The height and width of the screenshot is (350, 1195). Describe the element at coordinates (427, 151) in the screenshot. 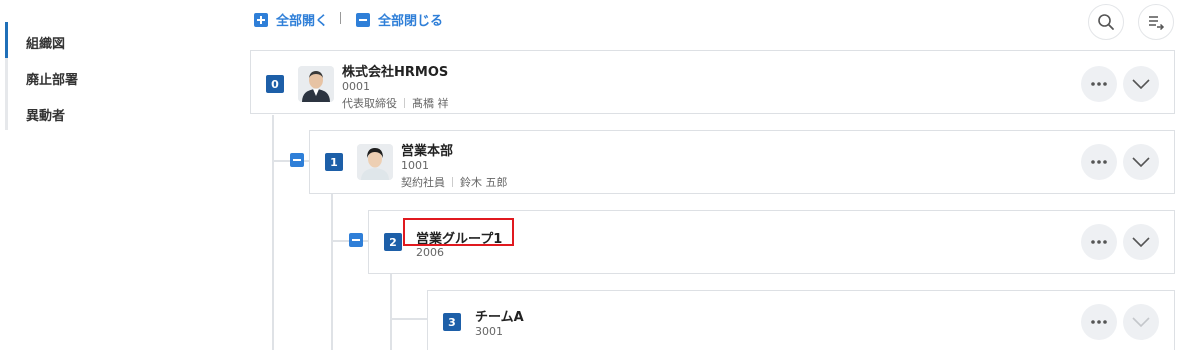

I see `node-name: 営業本部` at that location.